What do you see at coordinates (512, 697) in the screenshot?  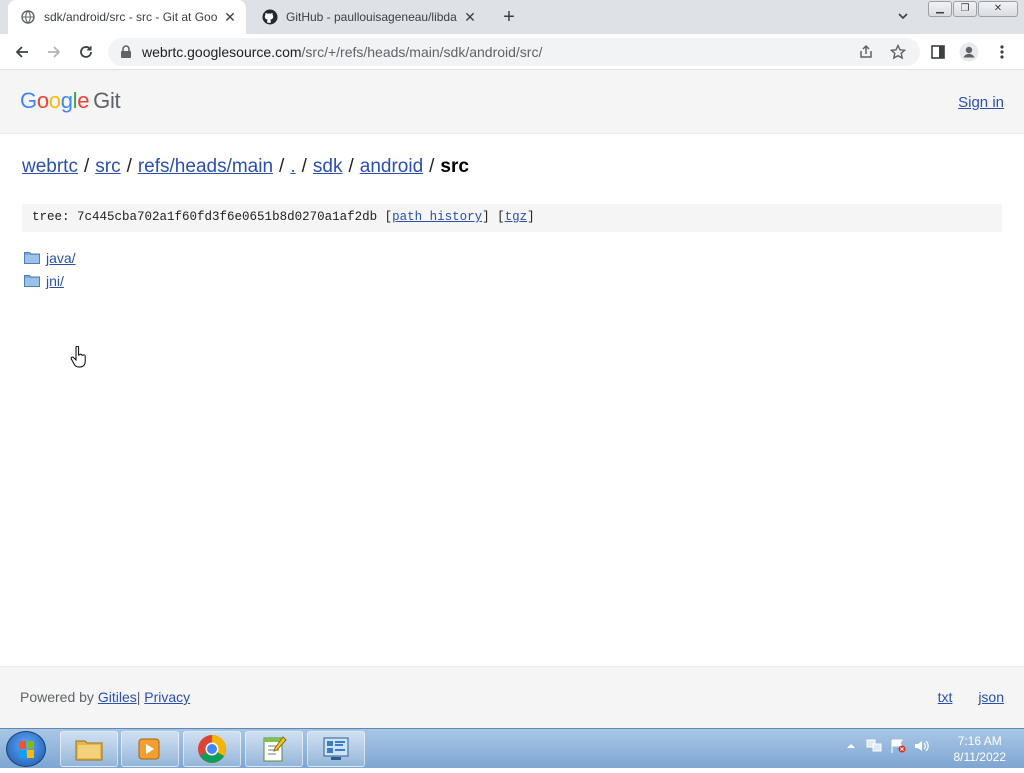 I see `page-footer: Powered by Gitiles| Privacy txt json` at bounding box center [512, 697].